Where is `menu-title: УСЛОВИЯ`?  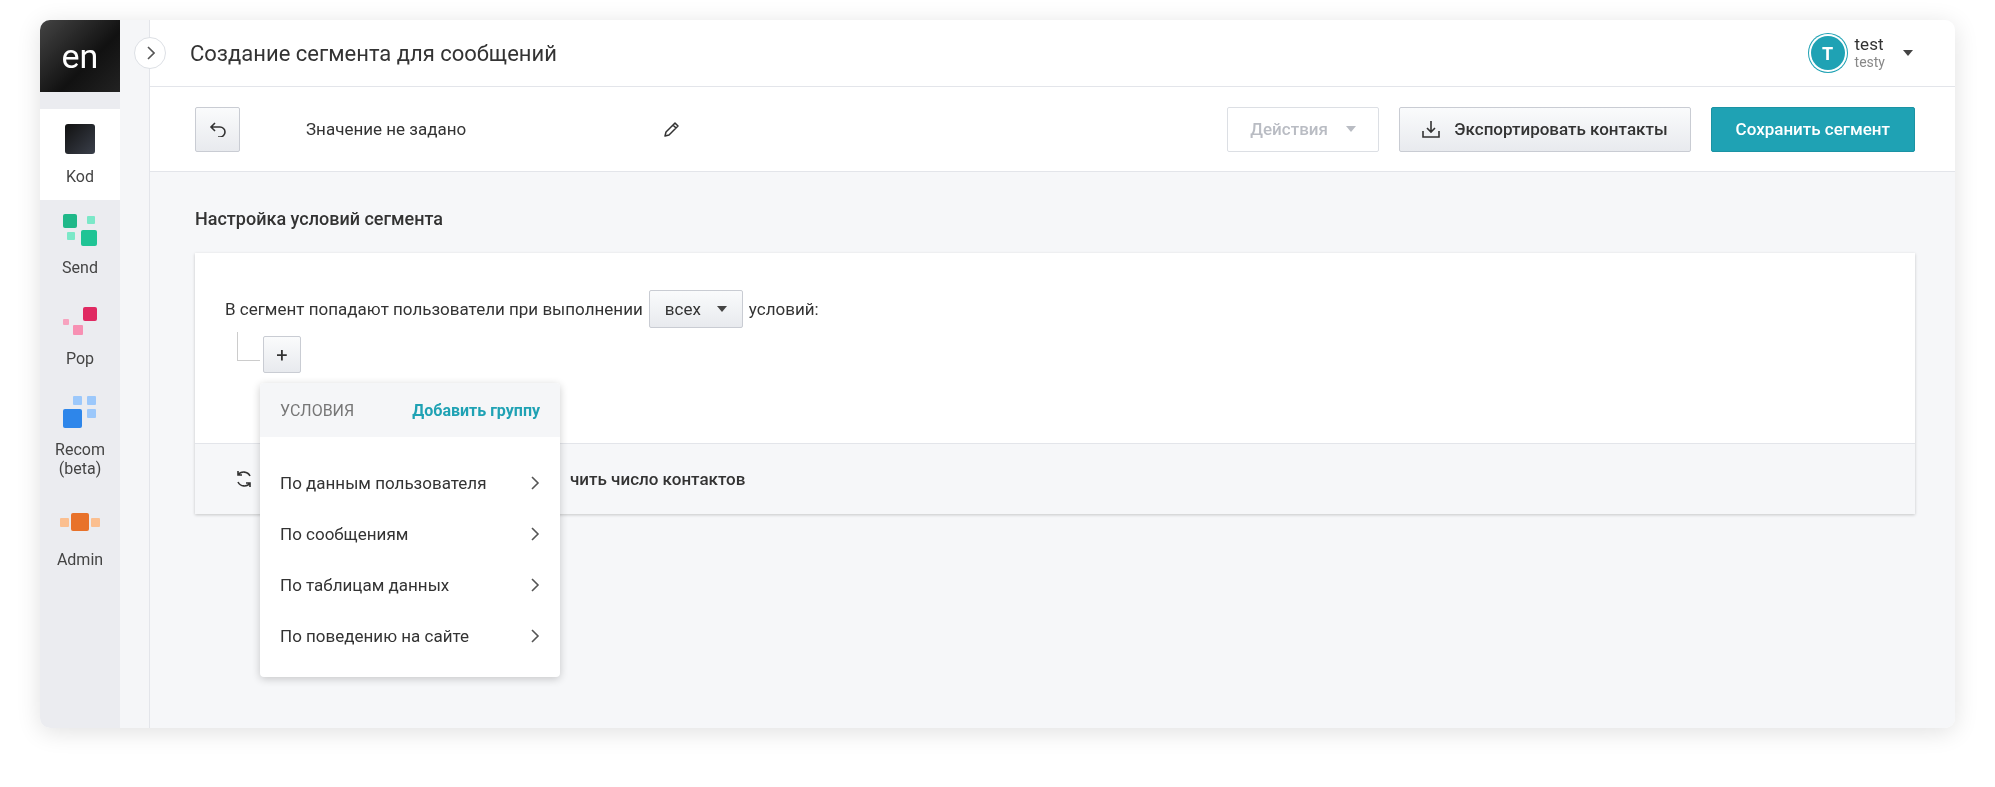 menu-title: УСЛОВИЯ is located at coordinates (317, 410).